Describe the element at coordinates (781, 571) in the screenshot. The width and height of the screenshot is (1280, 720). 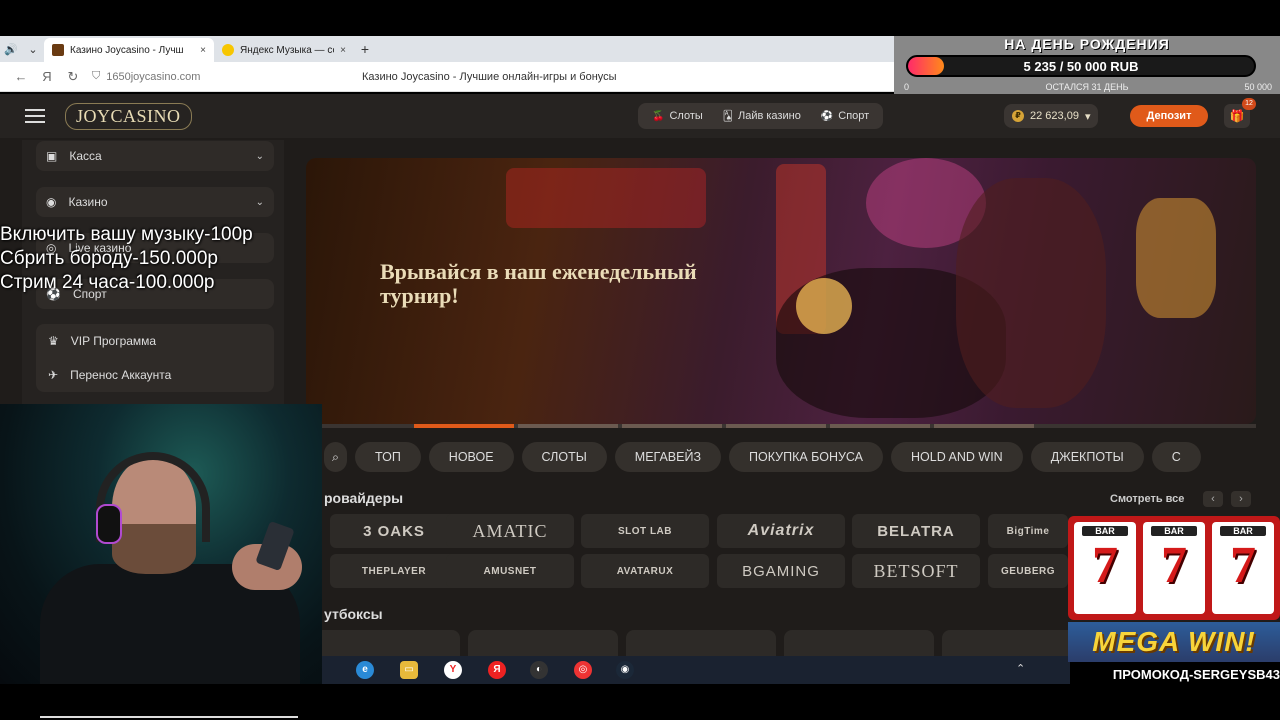
I see `provider-bgaming: BGAMING` at that location.